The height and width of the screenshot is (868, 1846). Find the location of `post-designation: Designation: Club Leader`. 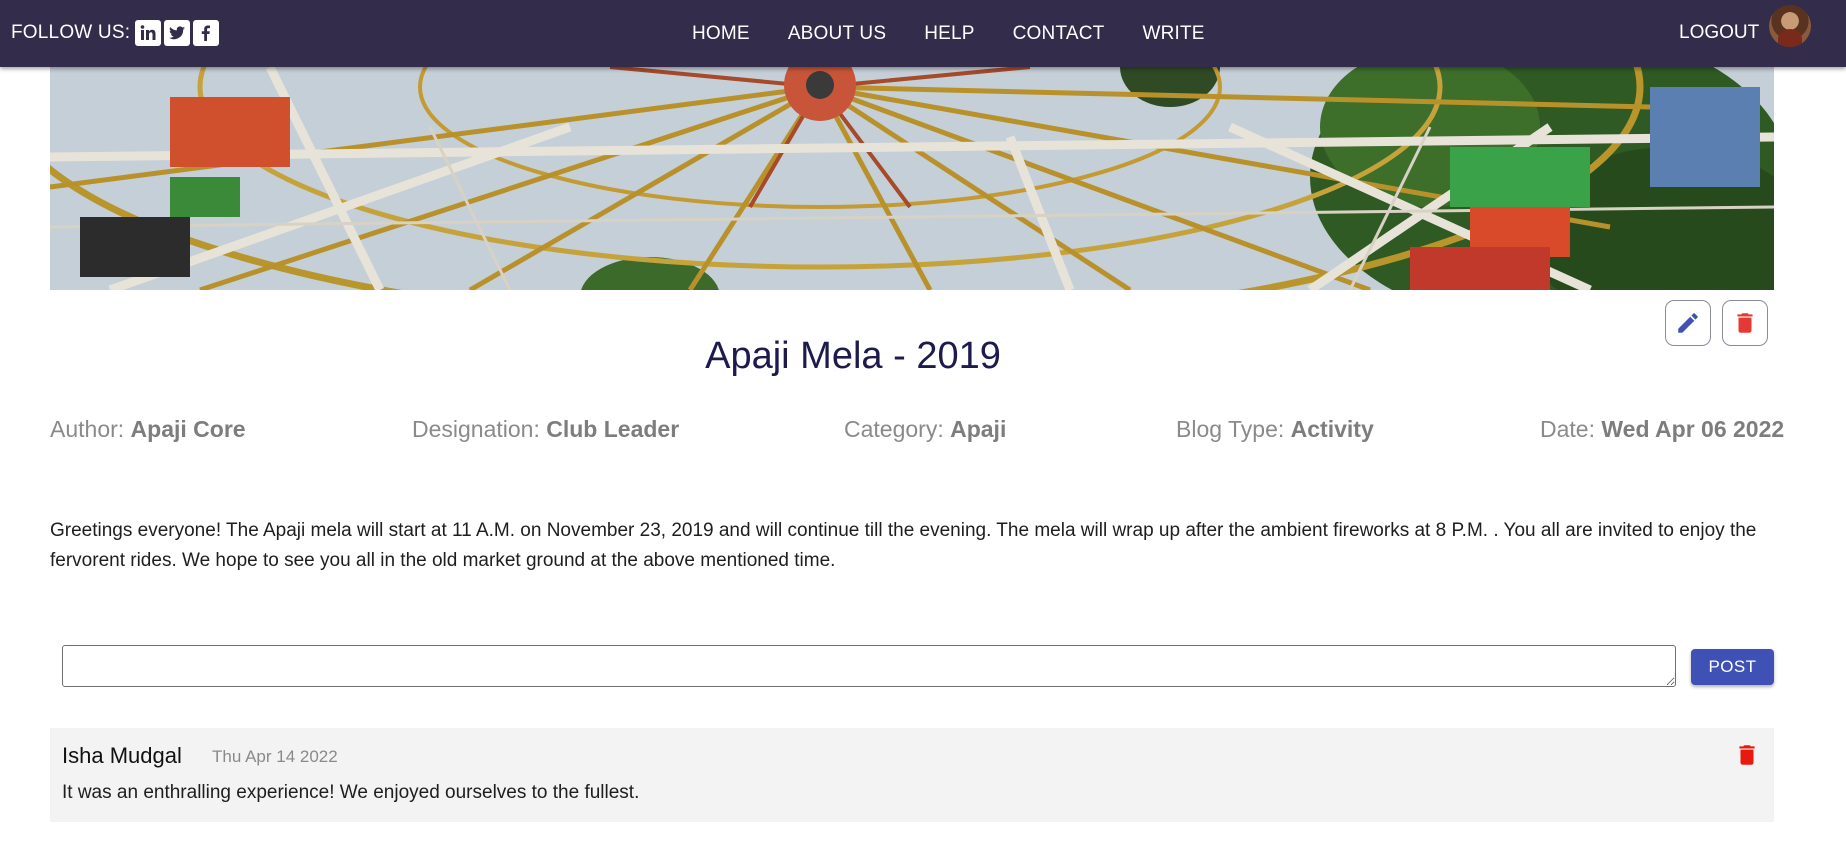

post-designation: Designation: Club Leader is located at coordinates (545, 429).